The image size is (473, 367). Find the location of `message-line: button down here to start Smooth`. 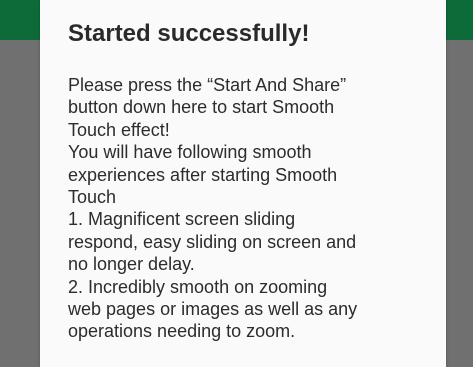

message-line: button down here to start Smooth is located at coordinates (201, 107).